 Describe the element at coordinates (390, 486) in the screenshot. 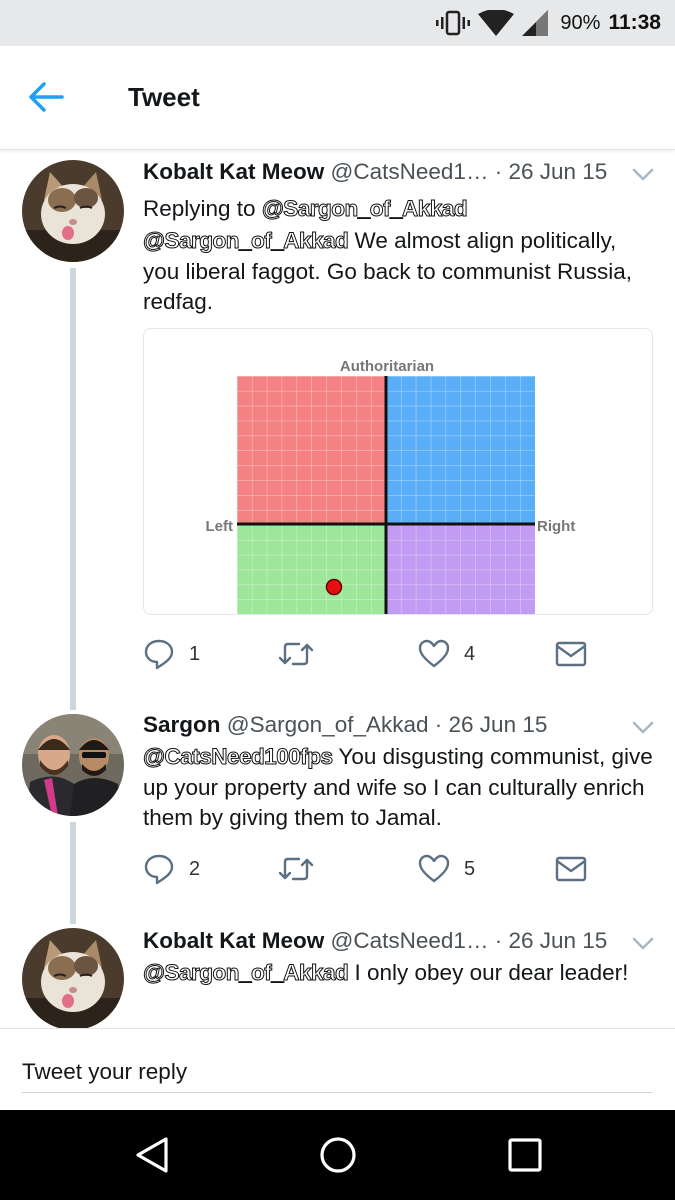

I see `political-compass-chart: Authoritarian Left Right` at that location.